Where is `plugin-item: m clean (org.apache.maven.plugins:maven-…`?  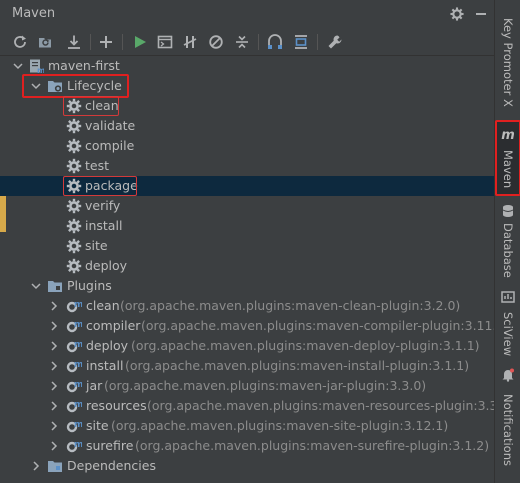 plugin-item: m clean (org.apache.maven.plugins:maven-… is located at coordinates (247, 306).